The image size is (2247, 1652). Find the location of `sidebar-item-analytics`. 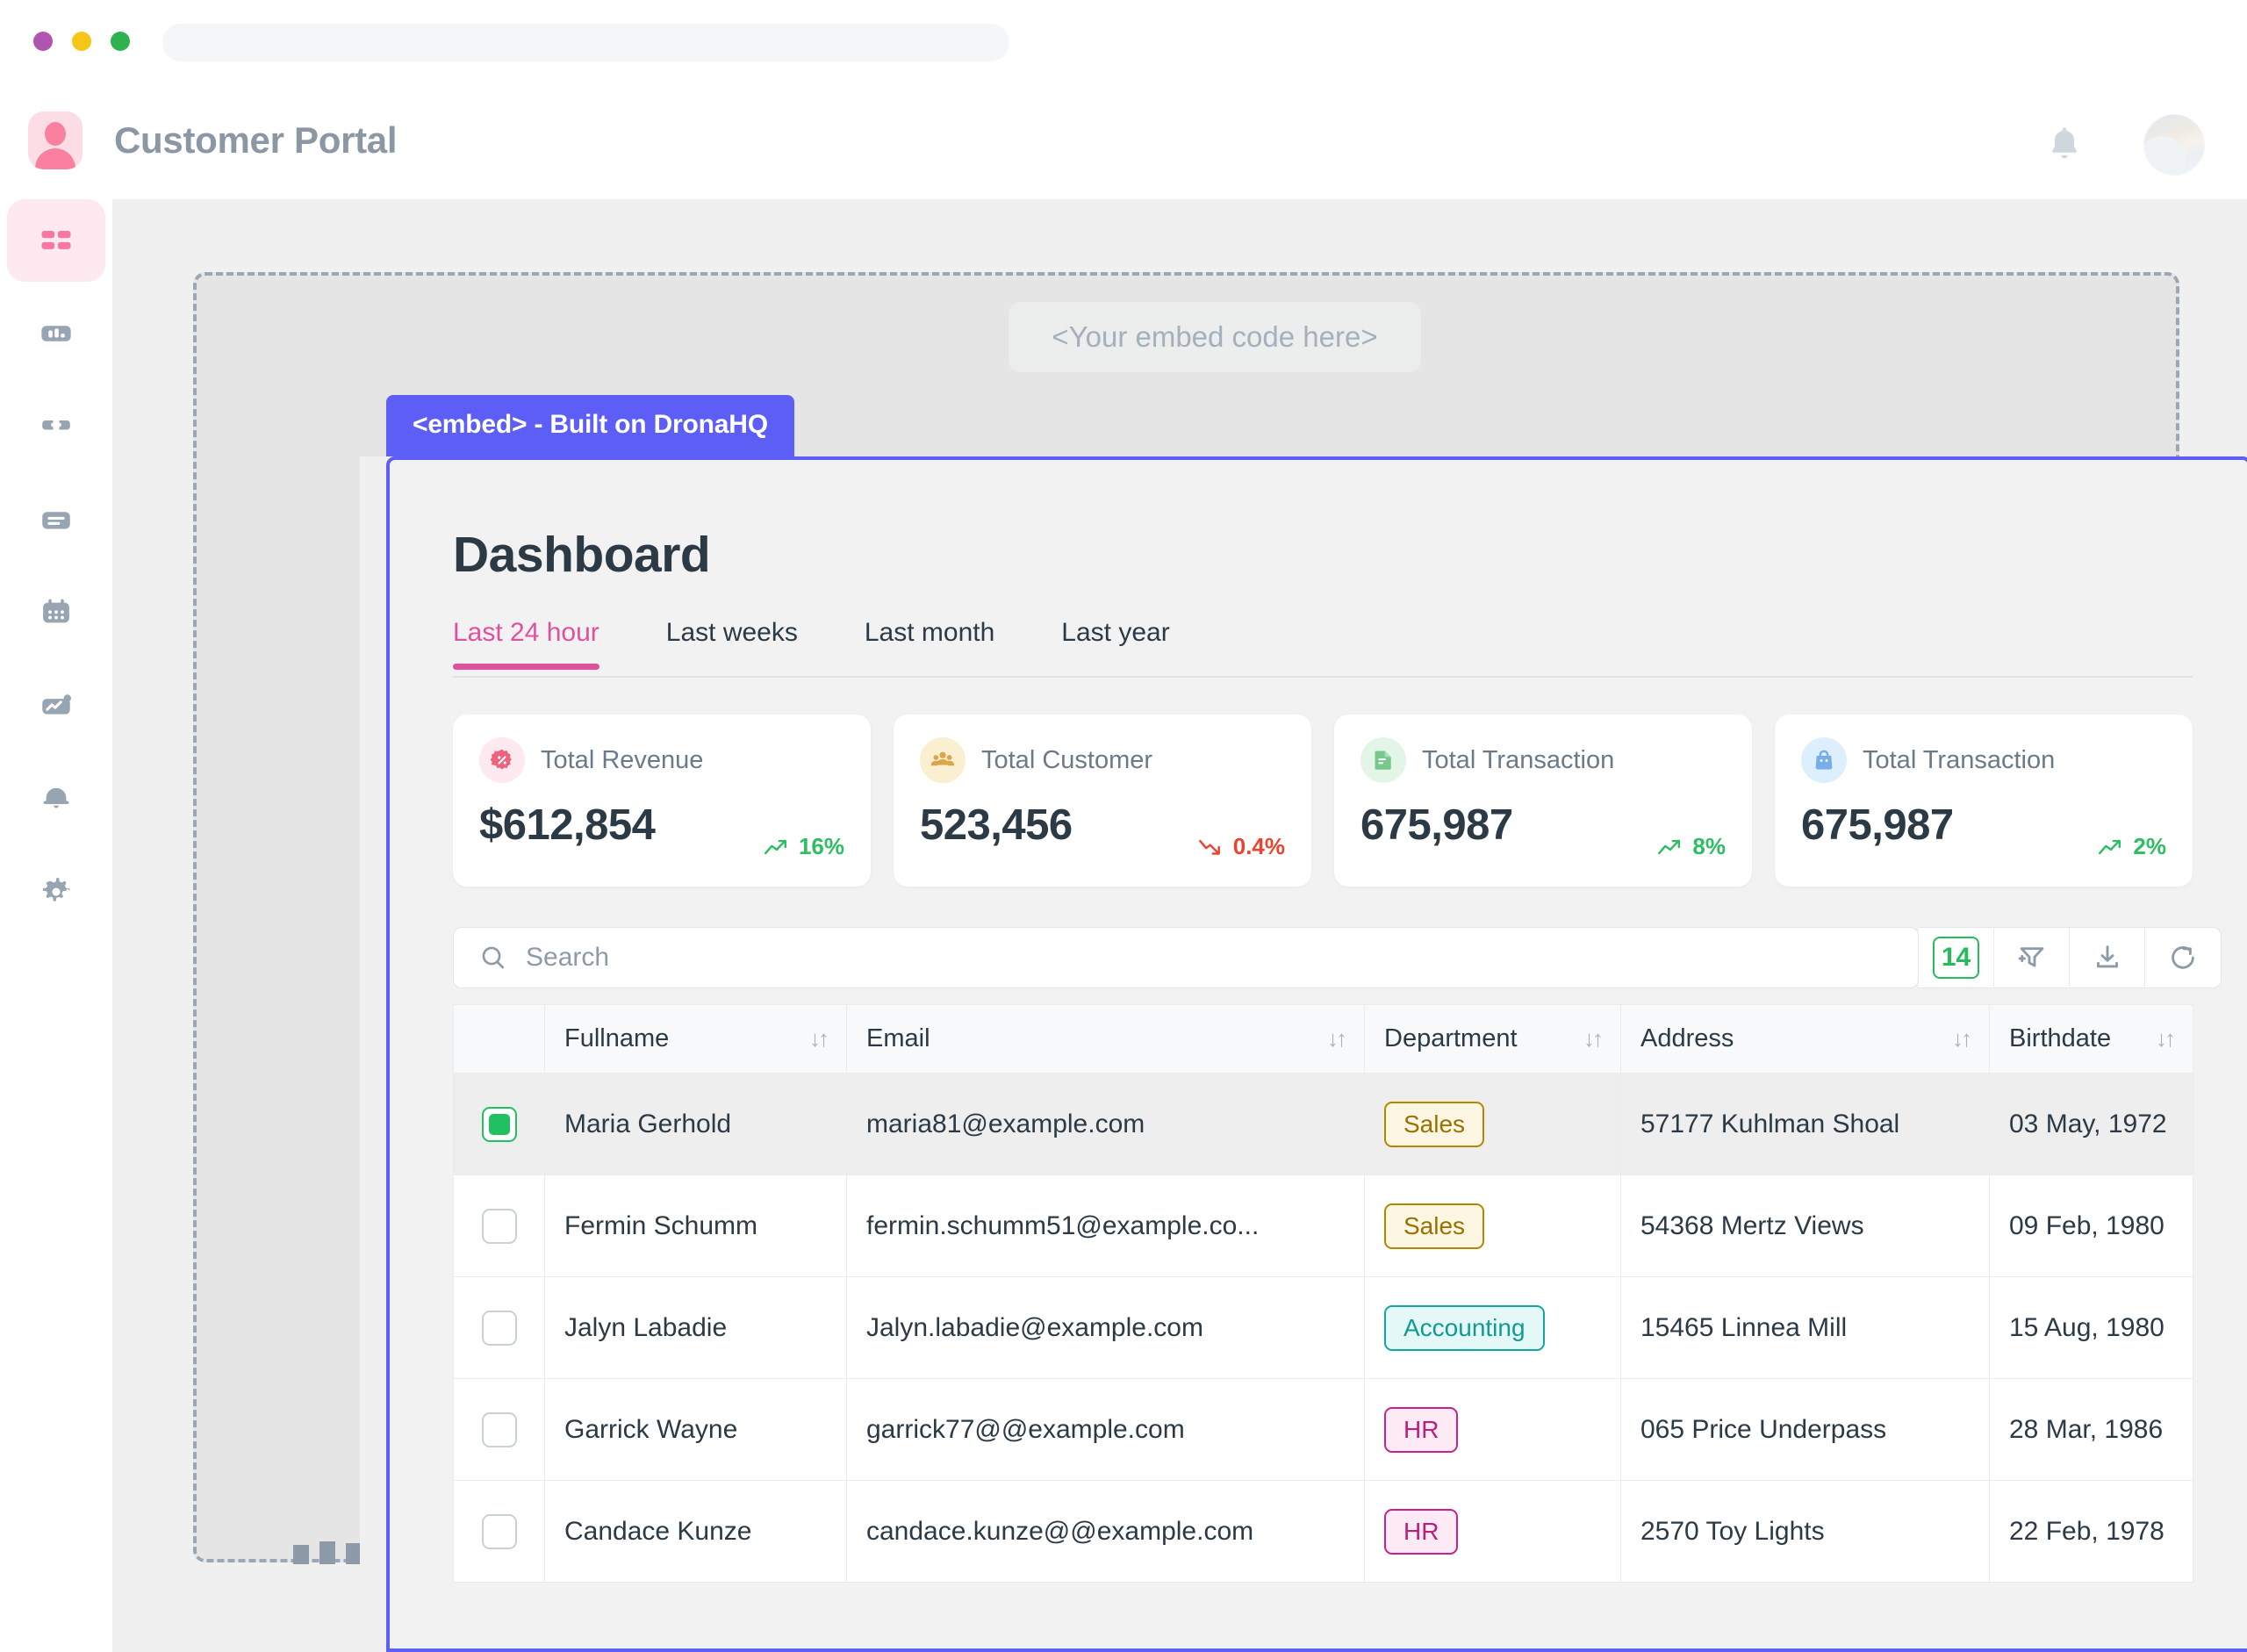

sidebar-item-analytics is located at coordinates (56, 705).